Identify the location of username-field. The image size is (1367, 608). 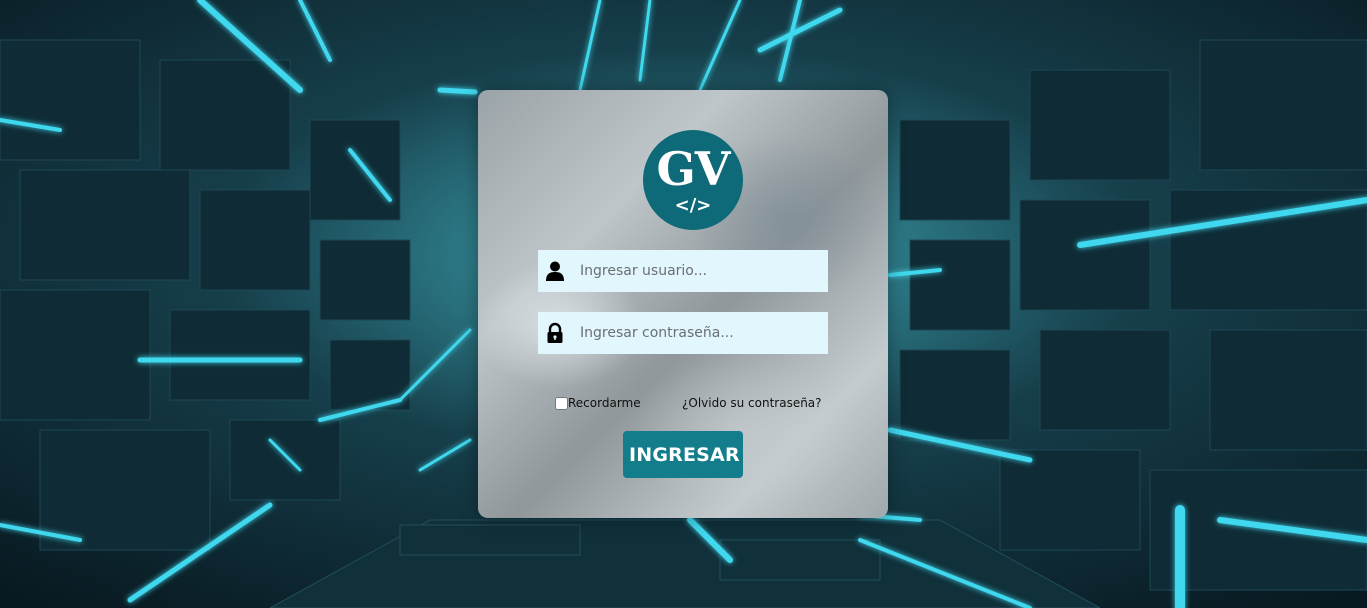
(683, 271).